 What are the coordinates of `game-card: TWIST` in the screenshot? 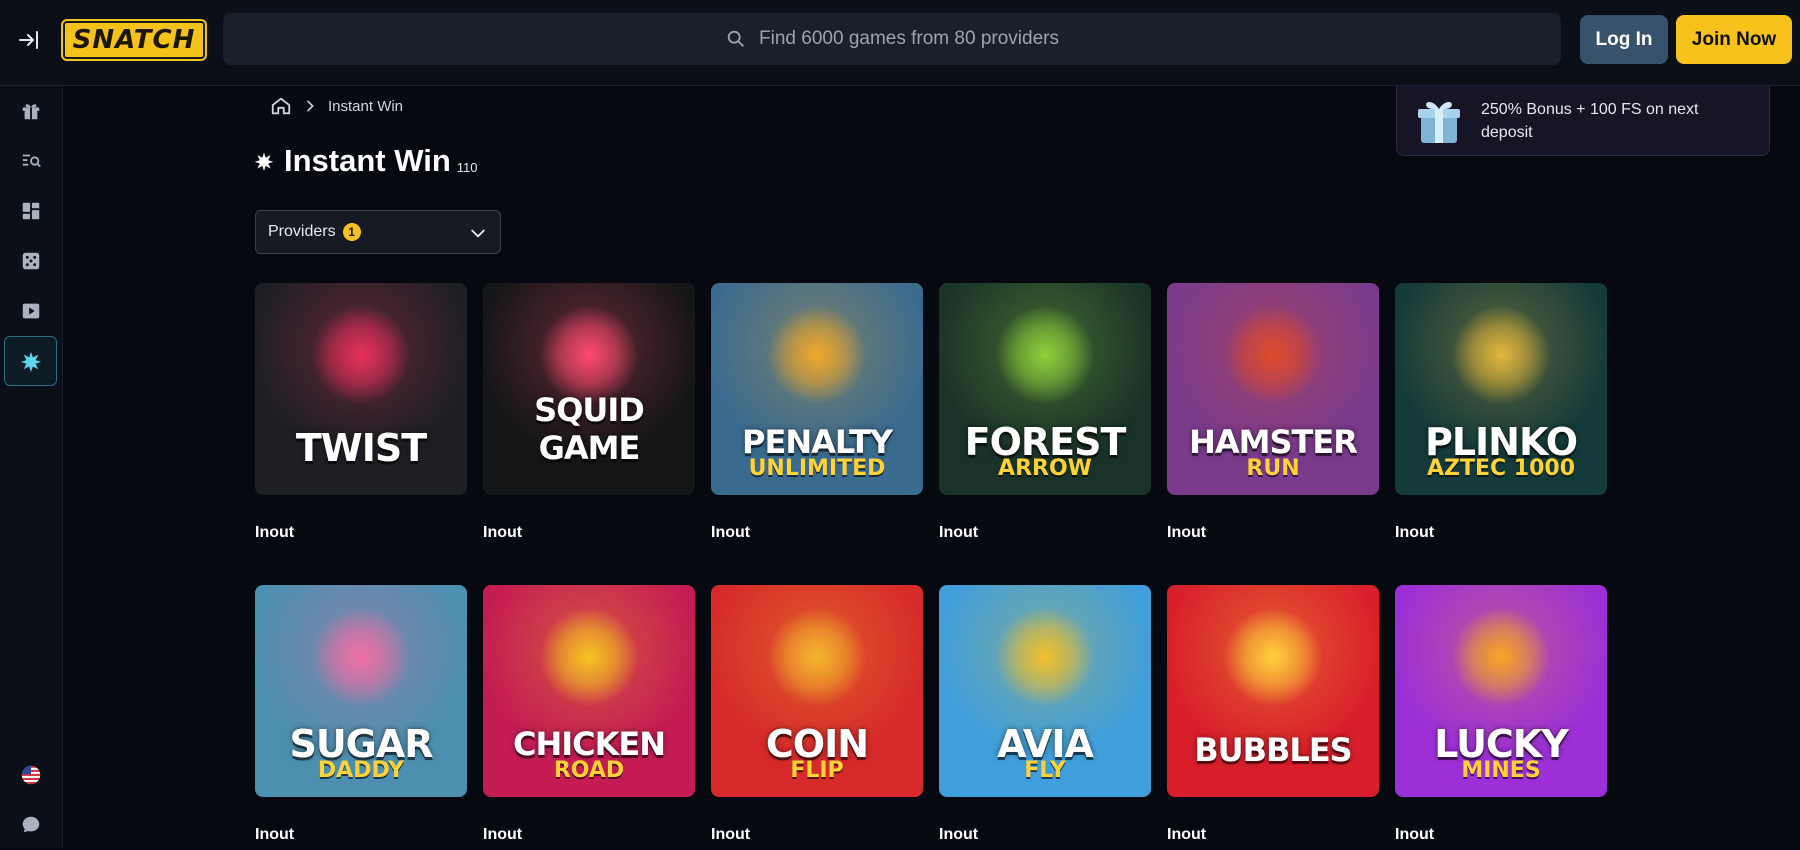 It's located at (361, 389).